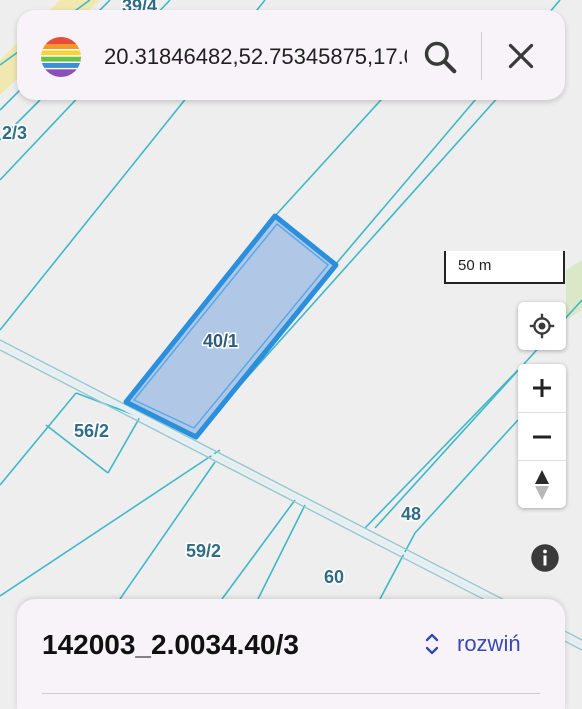 This screenshot has height=709, width=582. What do you see at coordinates (475, 265) in the screenshot?
I see `scale-label: 50 m` at bounding box center [475, 265].